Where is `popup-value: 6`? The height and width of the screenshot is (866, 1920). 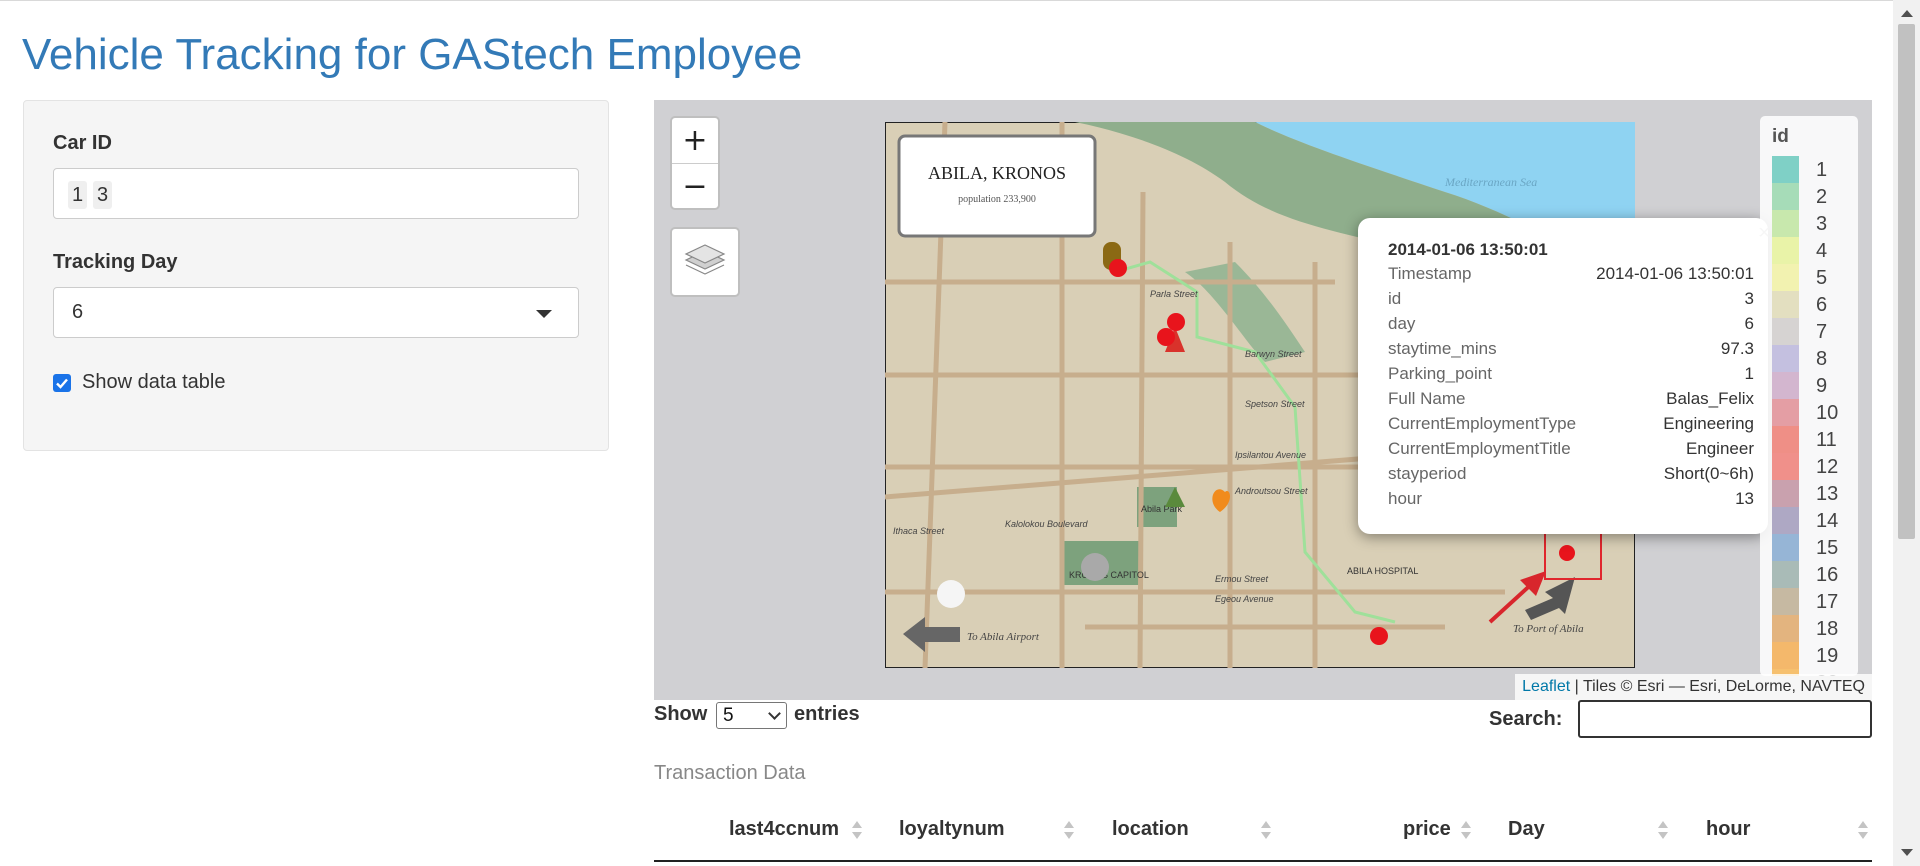
popup-value: 6 is located at coordinates (1749, 323).